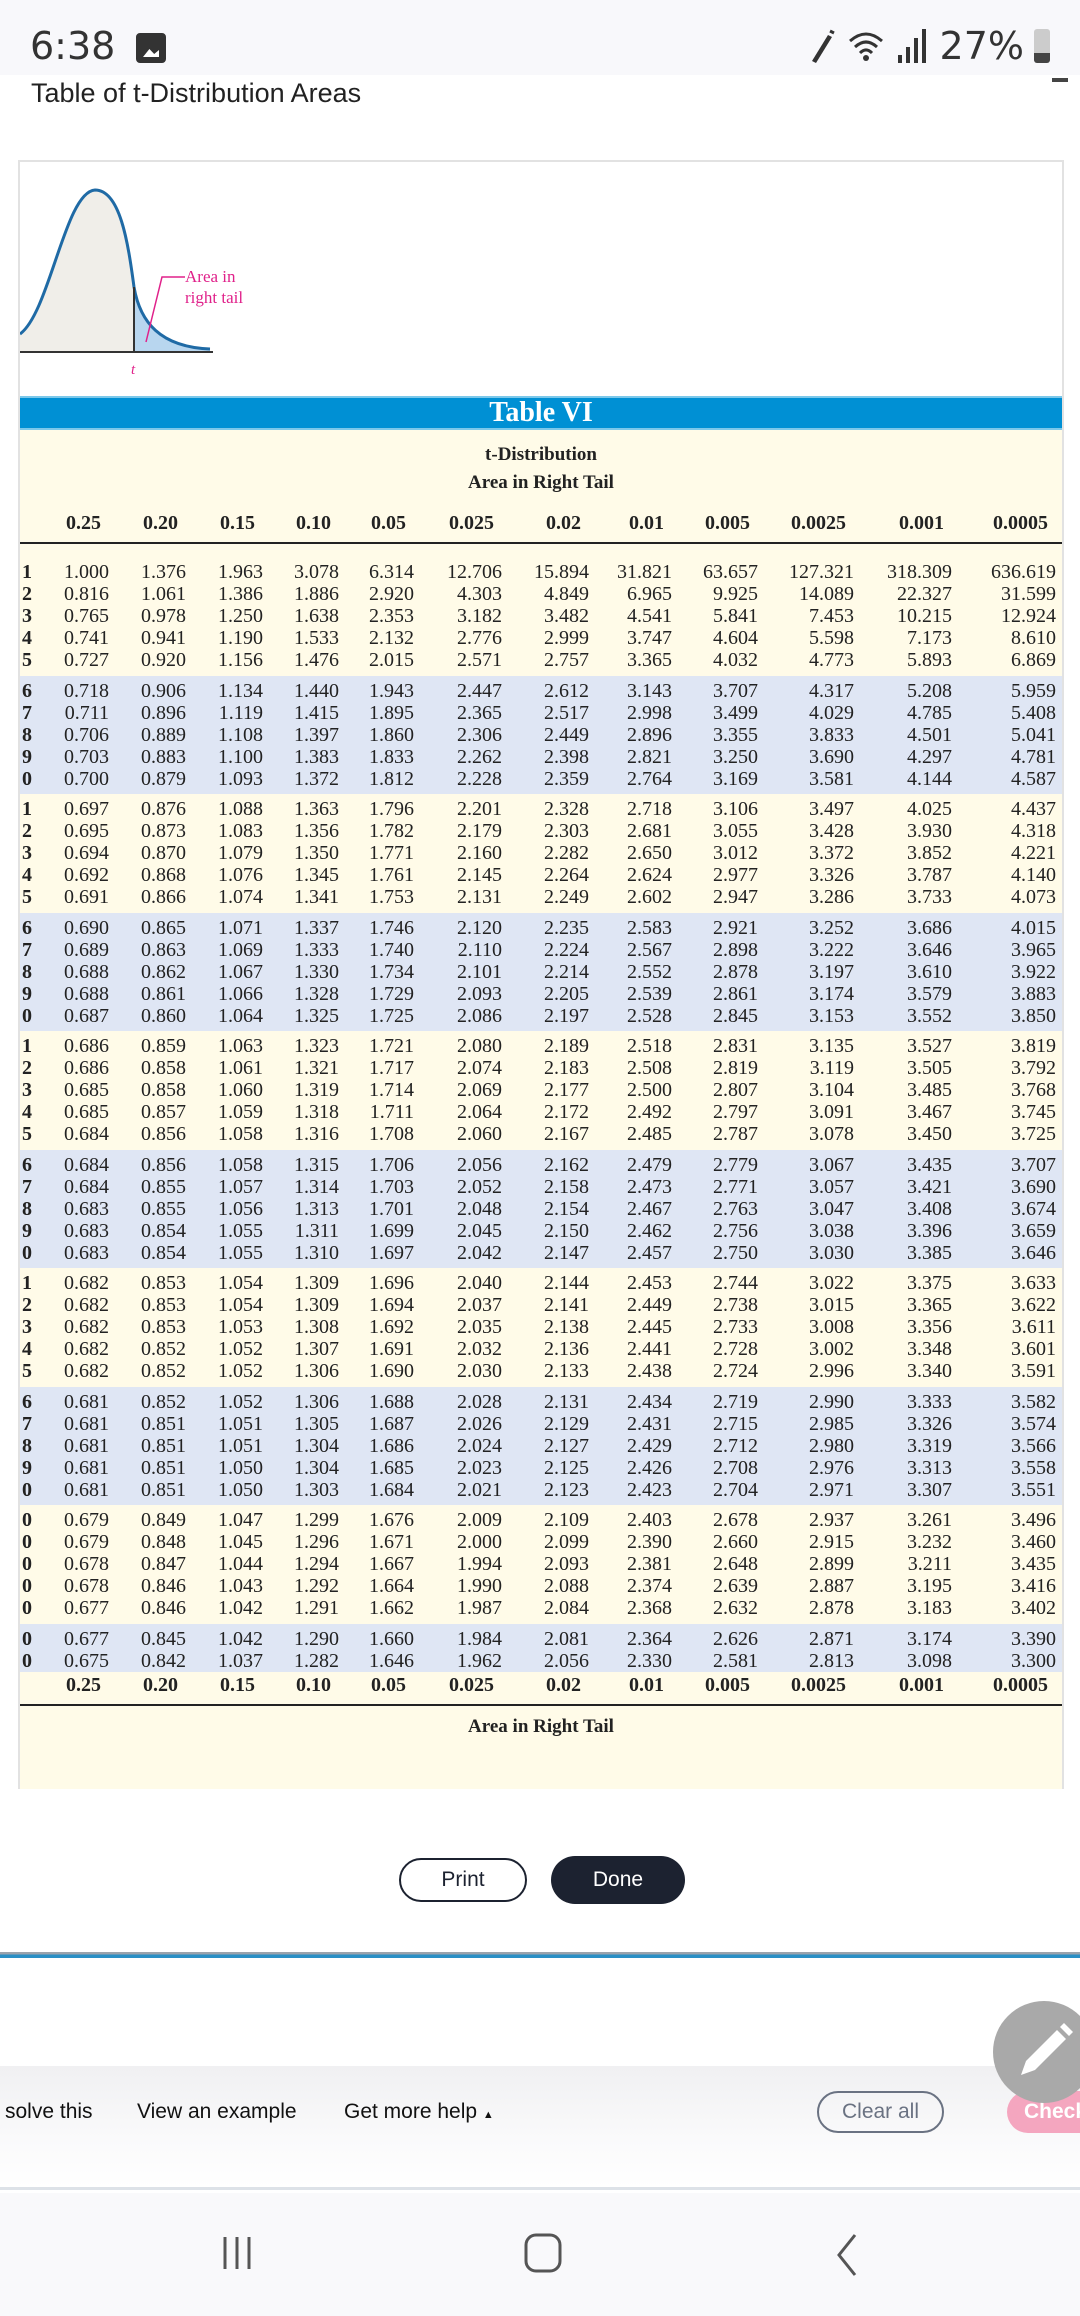 The image size is (1080, 2316). What do you see at coordinates (242, 2253) in the screenshot?
I see `recents-icon` at bounding box center [242, 2253].